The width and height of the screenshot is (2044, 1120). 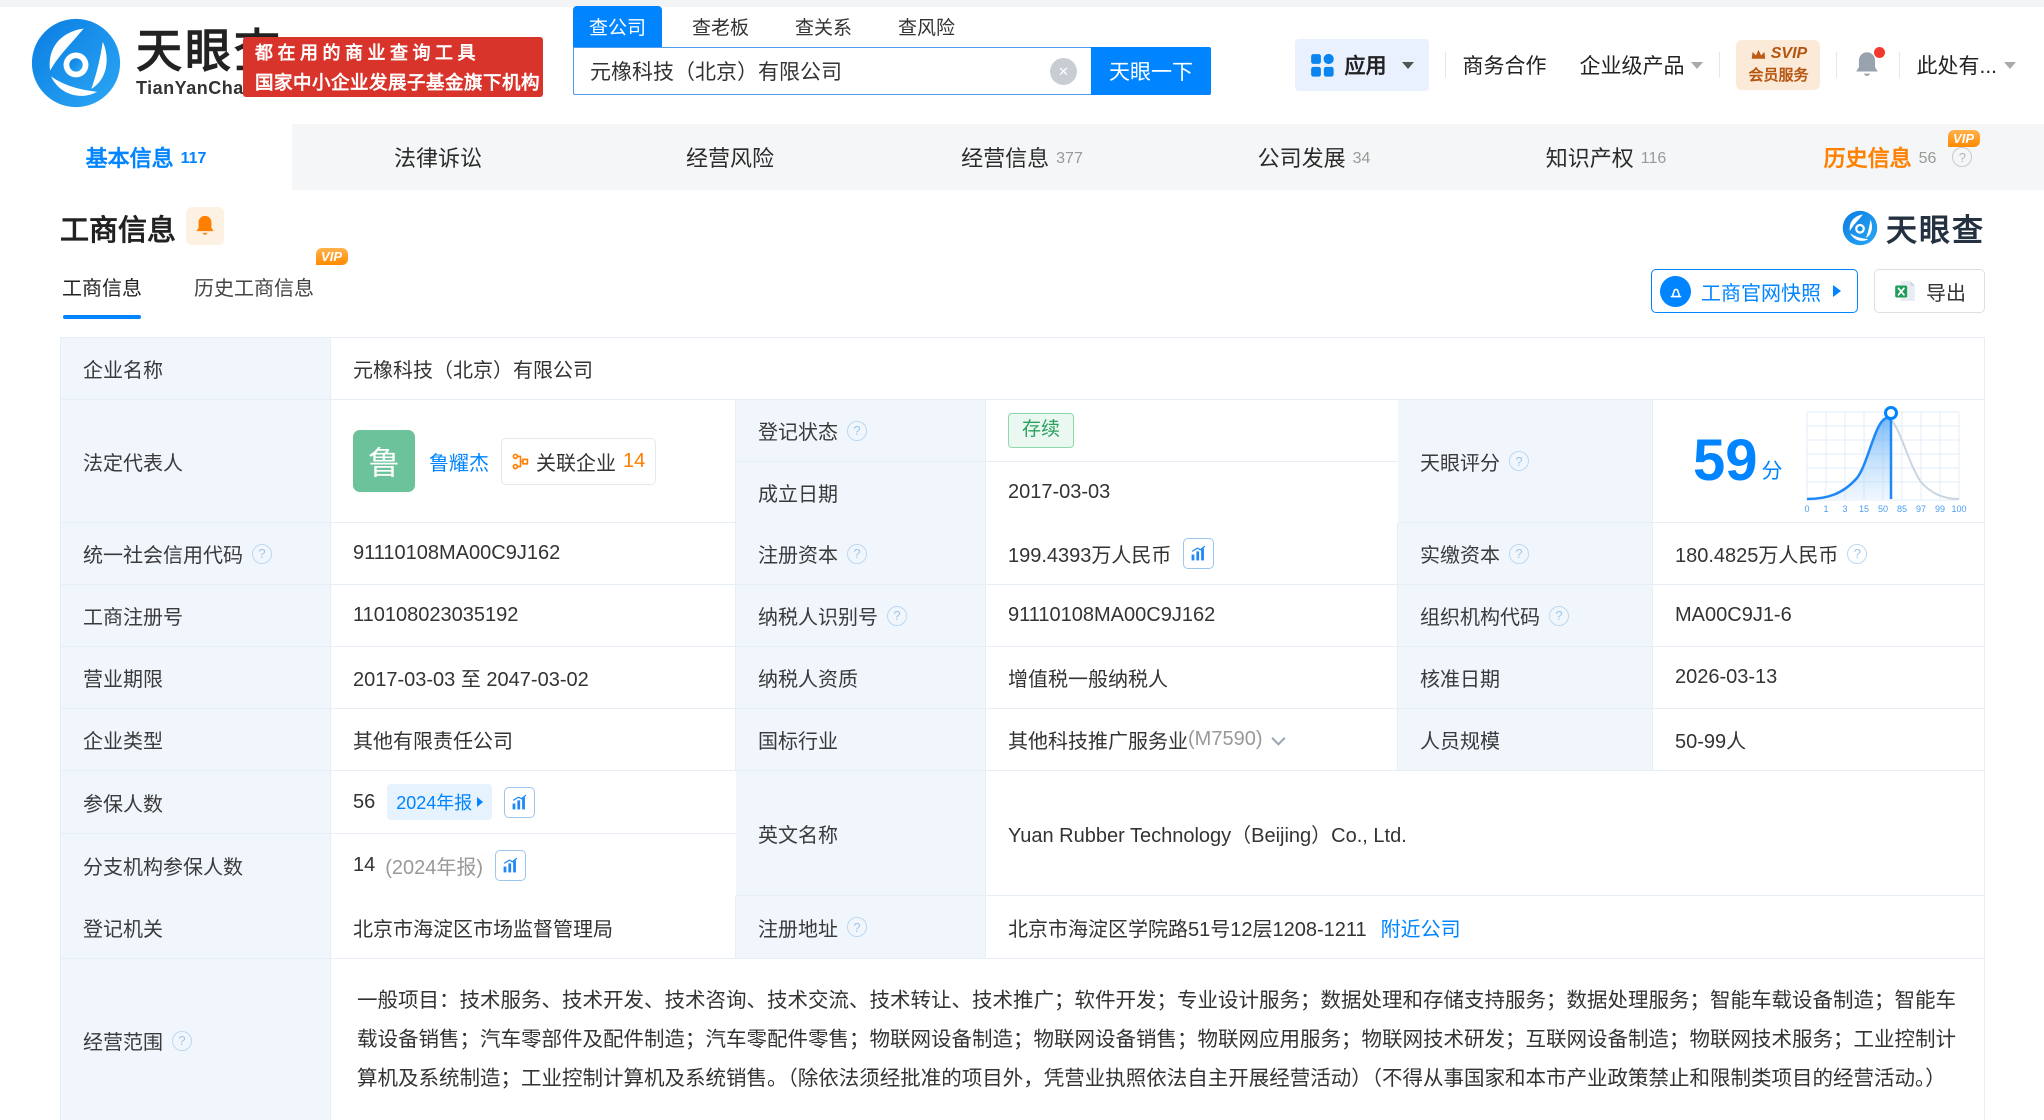 I want to click on industry-label: 国标行业, so click(x=861, y=739).